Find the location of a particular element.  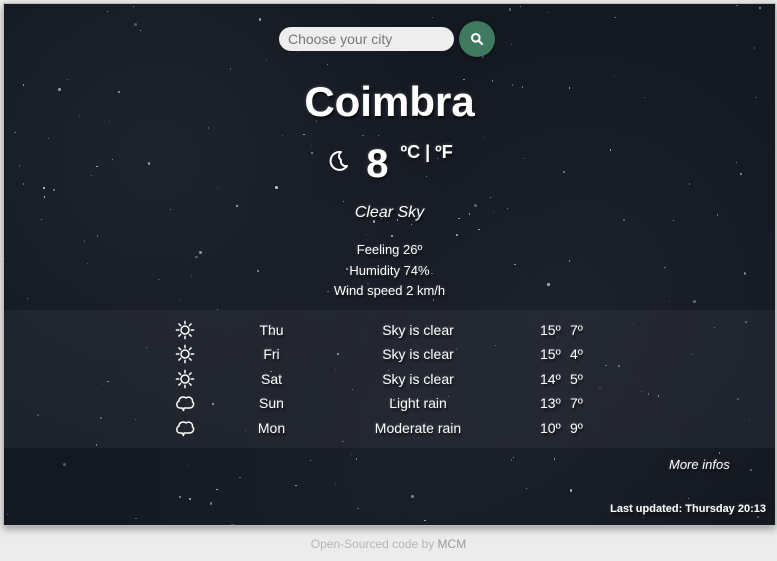

forecast-row: Thu Sky is clear 15º 7º is located at coordinates (389, 331).